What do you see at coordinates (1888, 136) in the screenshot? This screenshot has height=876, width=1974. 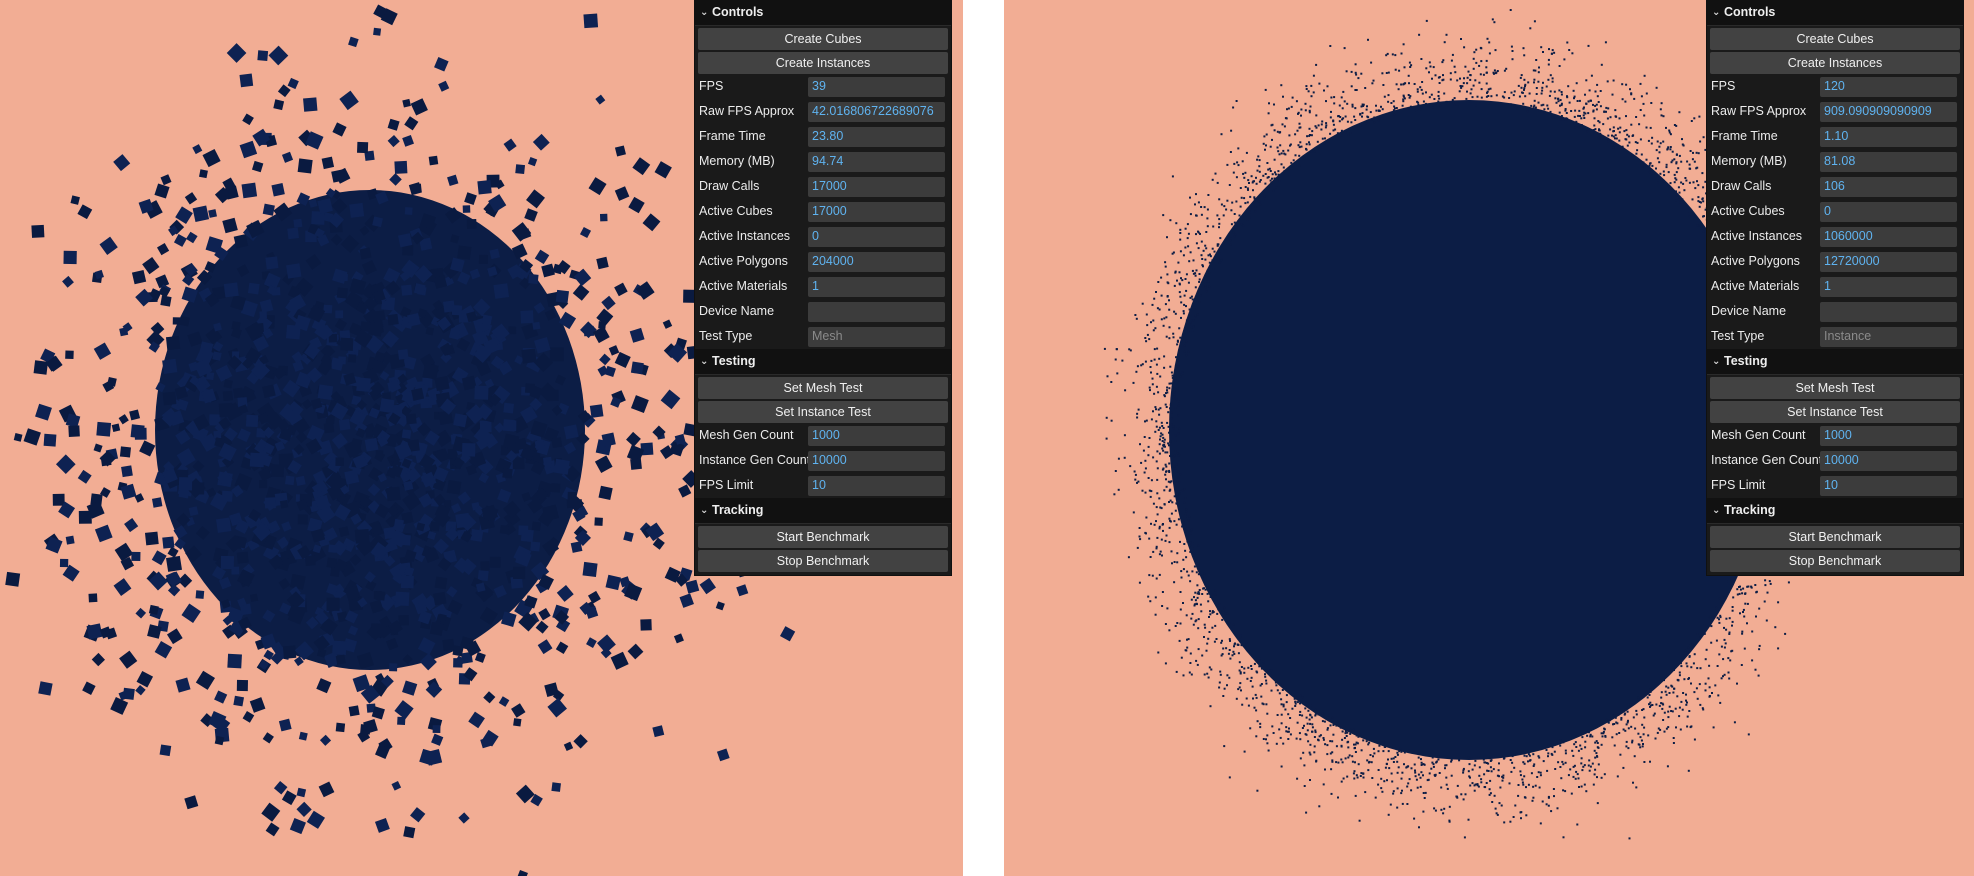 I see `frame-time-field: 1.10` at bounding box center [1888, 136].